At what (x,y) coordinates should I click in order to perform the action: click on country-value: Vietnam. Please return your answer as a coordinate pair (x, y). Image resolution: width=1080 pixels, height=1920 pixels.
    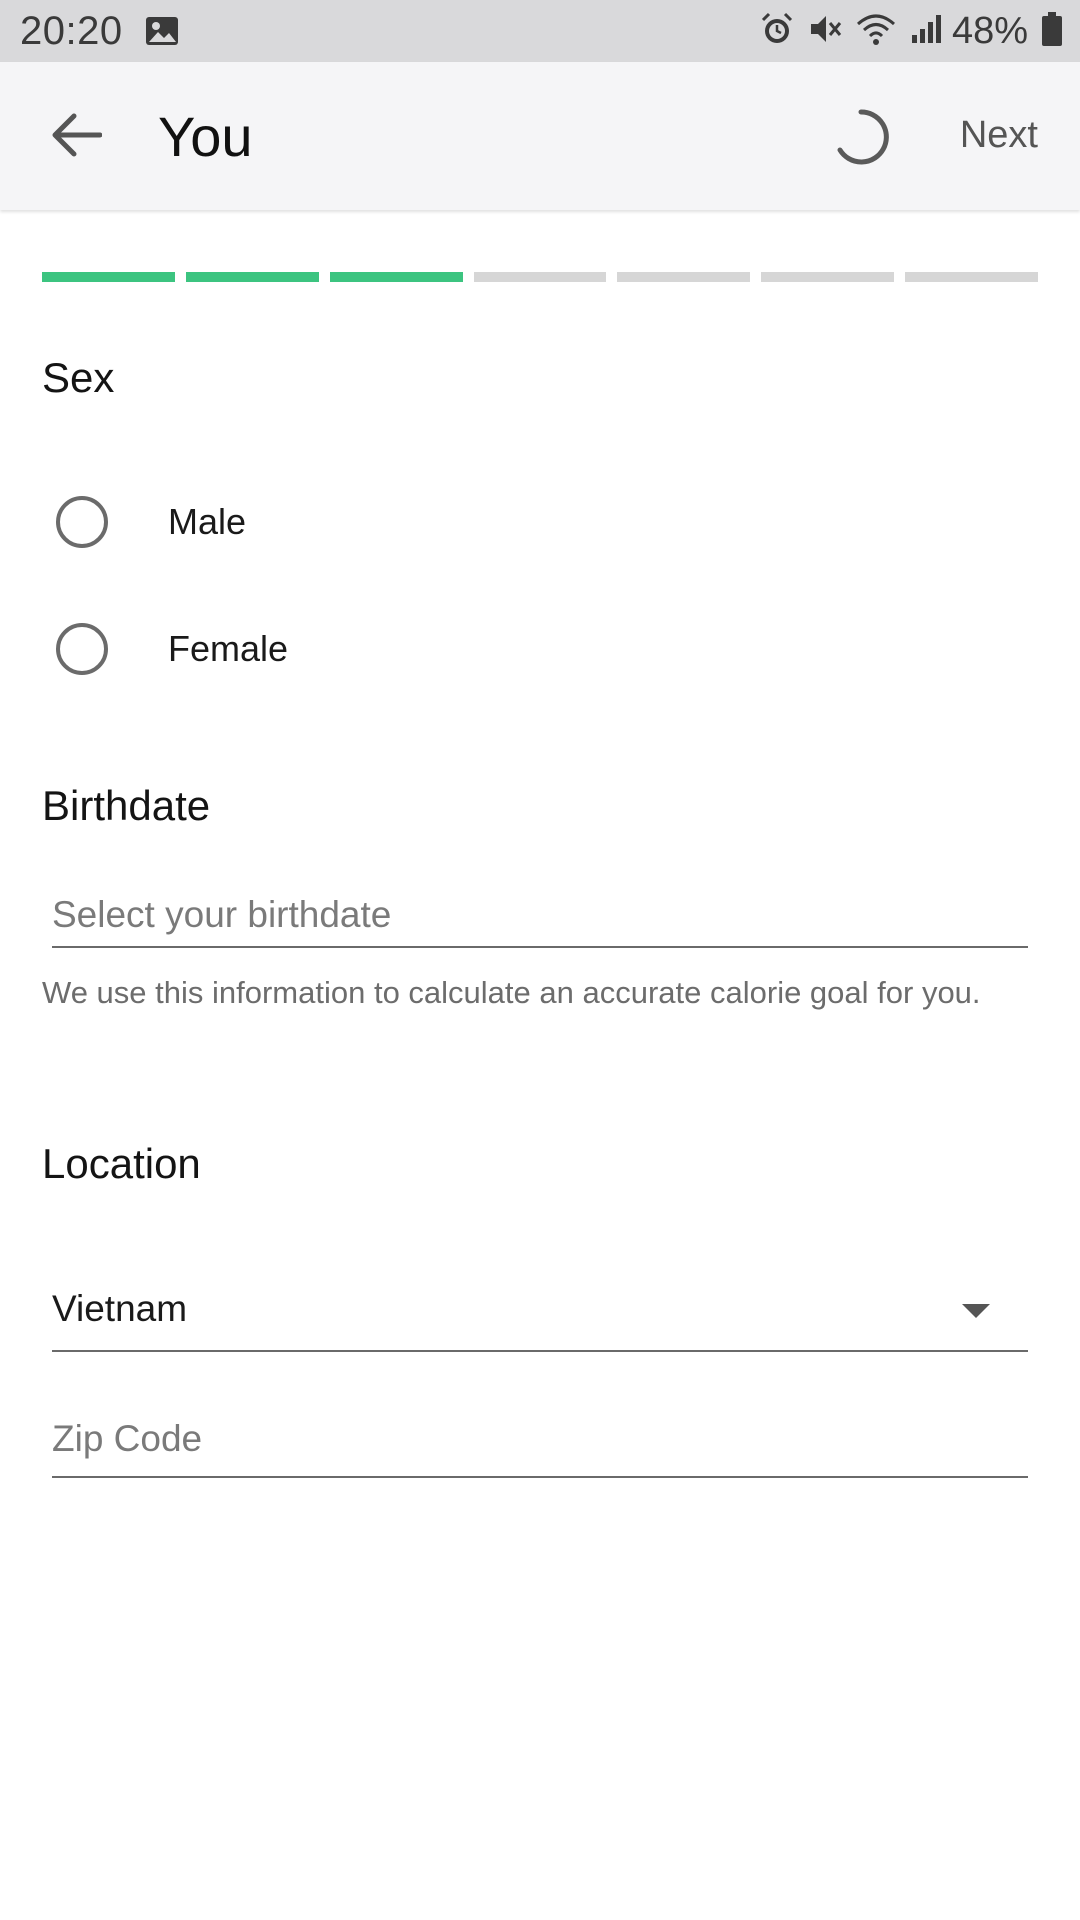
    Looking at the image, I should click on (120, 1308).